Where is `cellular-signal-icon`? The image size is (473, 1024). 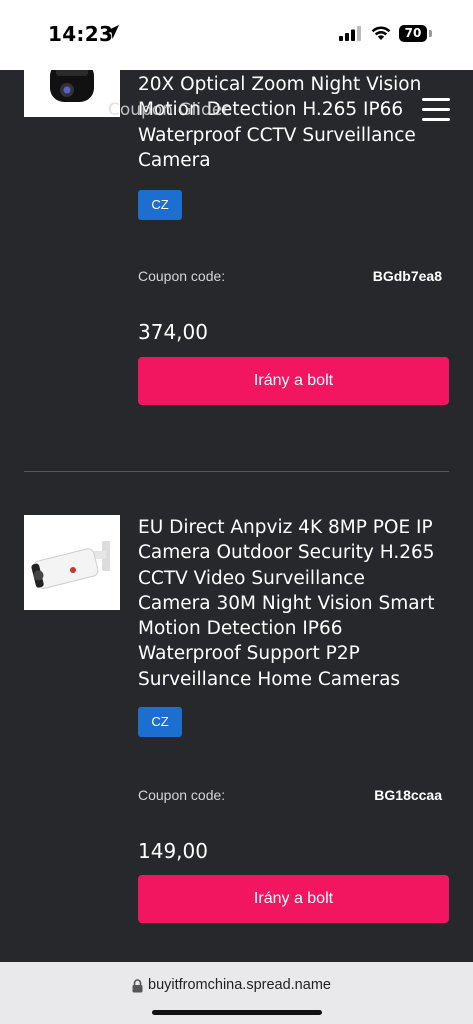
cellular-signal-icon is located at coordinates (350, 33).